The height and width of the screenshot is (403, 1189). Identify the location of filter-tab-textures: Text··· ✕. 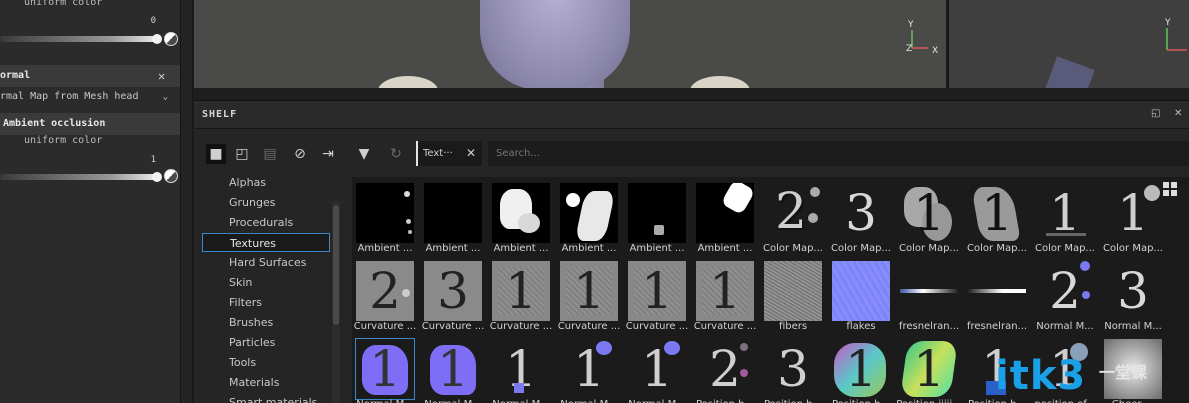
(449, 153).